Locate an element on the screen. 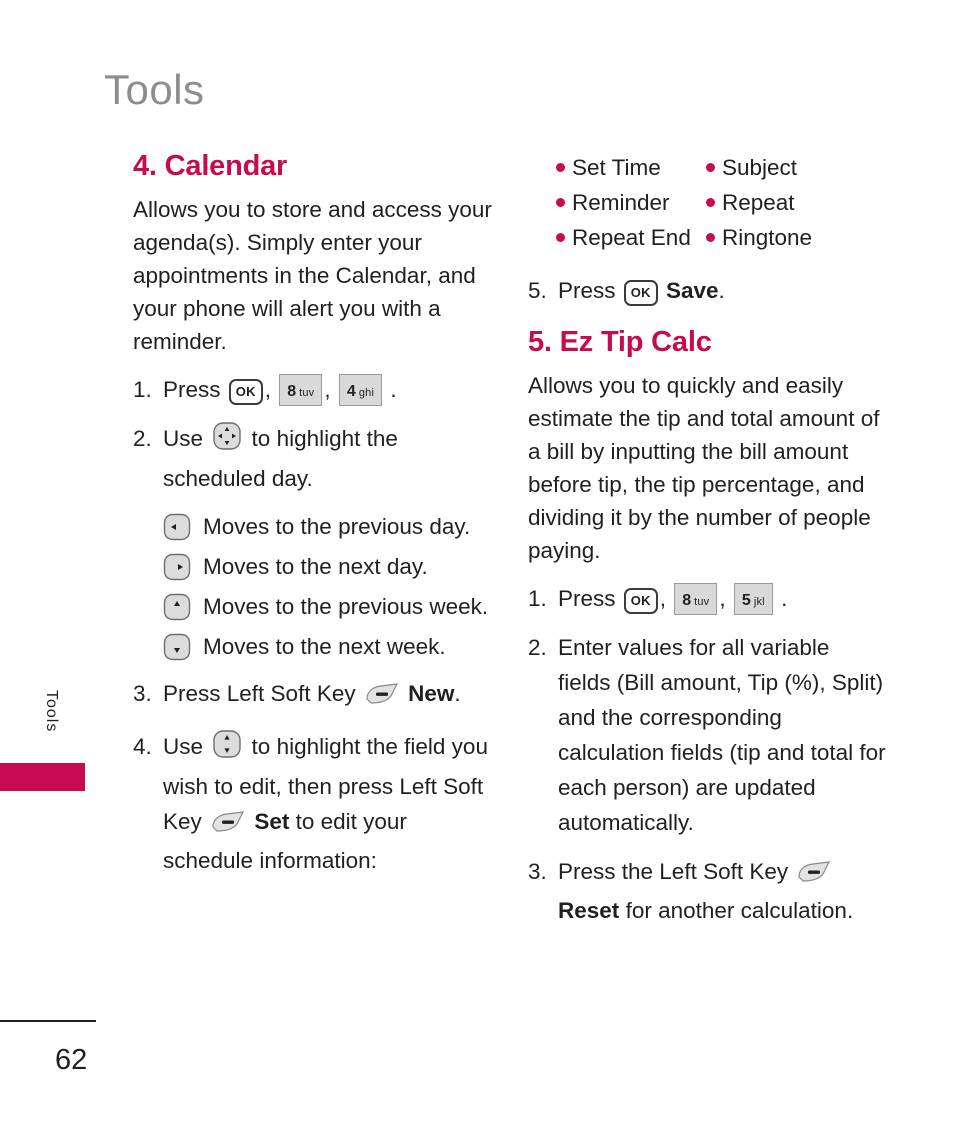  bullet-item-subject: Subject is located at coordinates (797, 167).